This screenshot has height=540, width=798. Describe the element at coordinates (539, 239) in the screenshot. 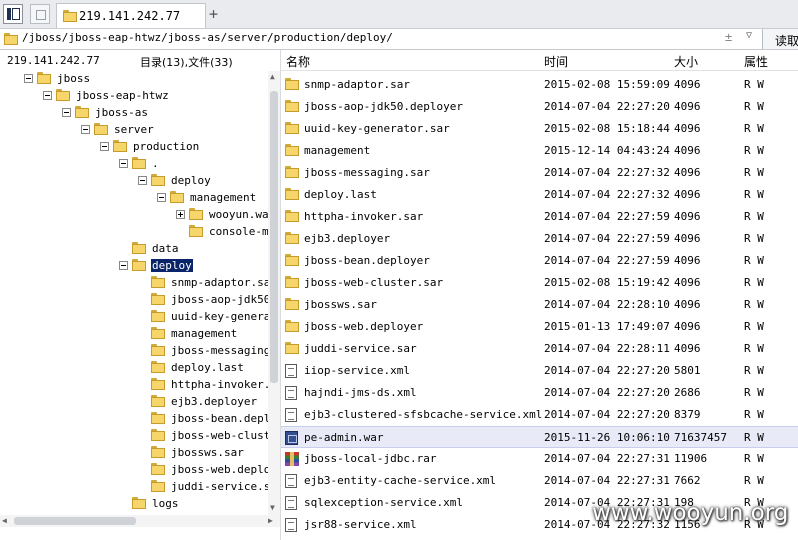

I see `table-row: ejb3.deployer 2014-07-04 22:27:59 4096 R W` at that location.